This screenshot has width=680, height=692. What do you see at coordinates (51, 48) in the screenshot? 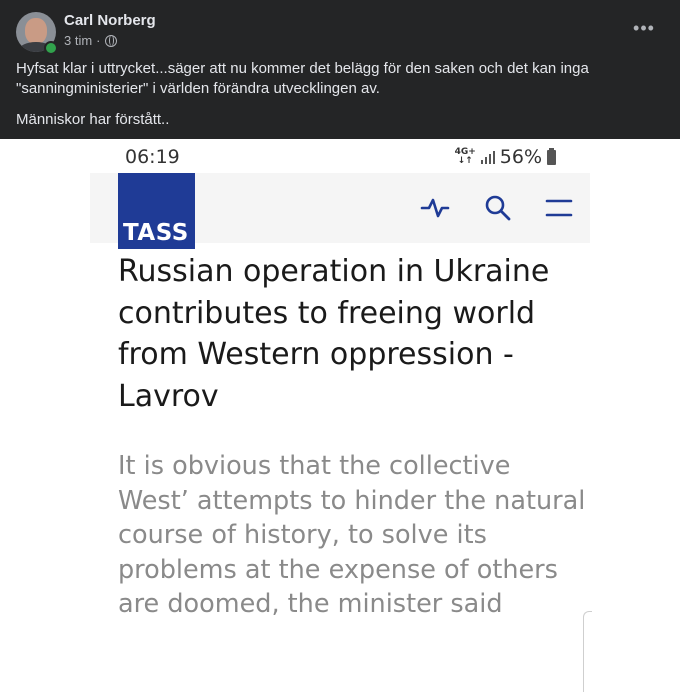
I see `online-status-dot` at bounding box center [51, 48].